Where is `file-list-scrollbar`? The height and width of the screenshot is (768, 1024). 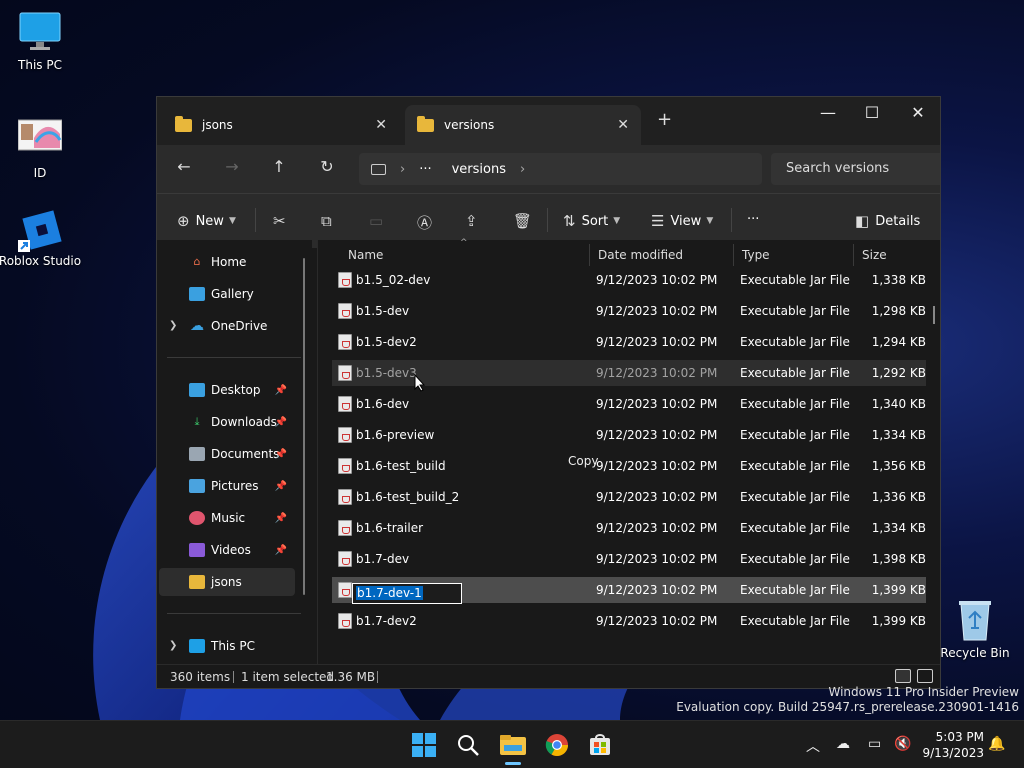 file-list-scrollbar is located at coordinates (934, 315).